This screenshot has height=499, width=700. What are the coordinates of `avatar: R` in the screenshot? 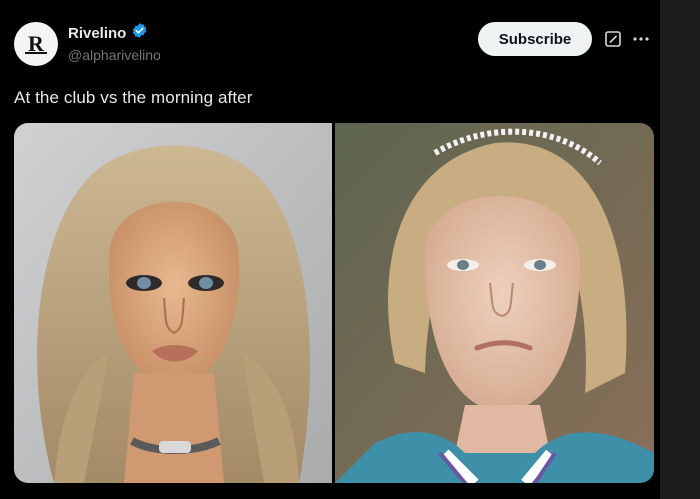 It's located at (36, 44).